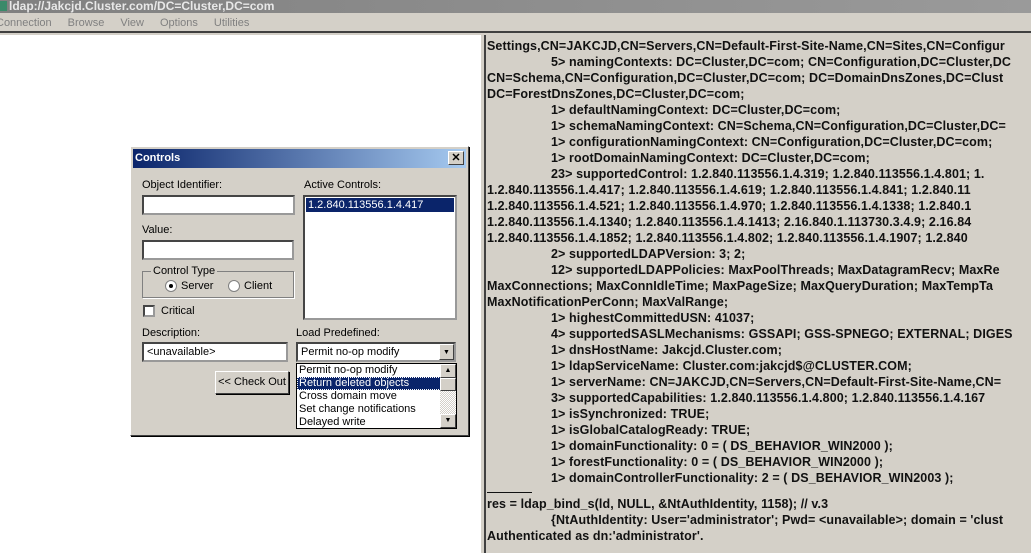 The image size is (1031, 553). I want to click on menu-utilities: Utilities, so click(235, 22).